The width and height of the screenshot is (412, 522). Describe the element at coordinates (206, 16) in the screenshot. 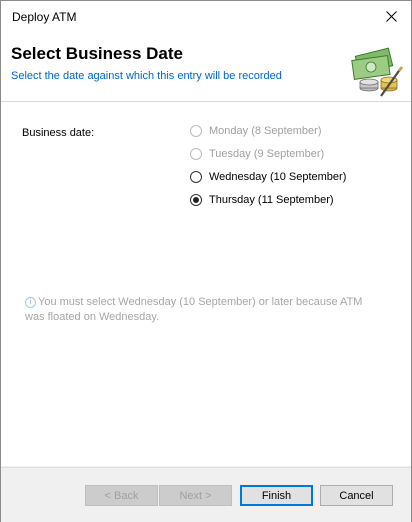

I see `title-bar: Deploy ATM` at that location.